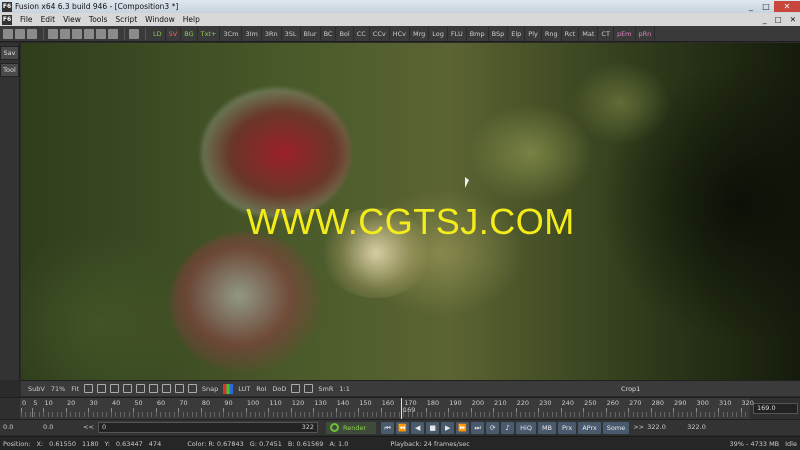  What do you see at coordinates (231, 33) in the screenshot?
I see `tool-3d-camera: 3Cm` at bounding box center [231, 33].